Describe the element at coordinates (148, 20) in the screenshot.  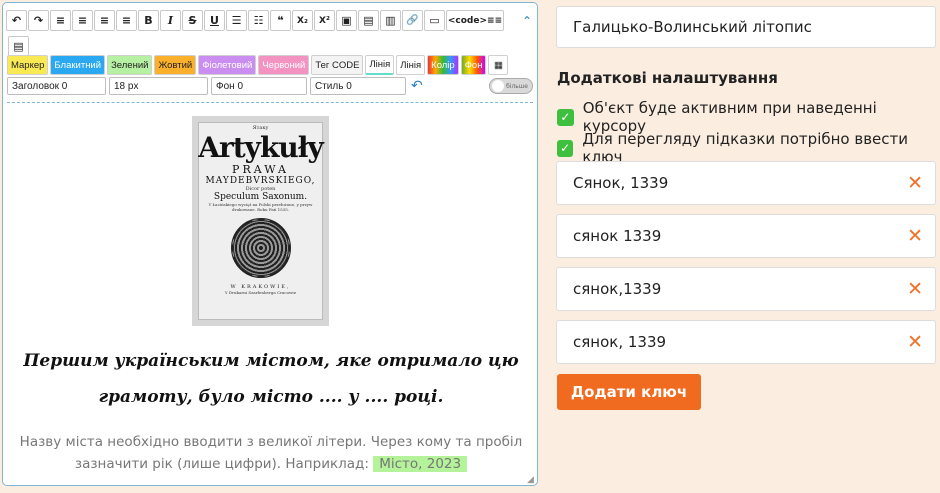
I see `bold-button: B` at that location.